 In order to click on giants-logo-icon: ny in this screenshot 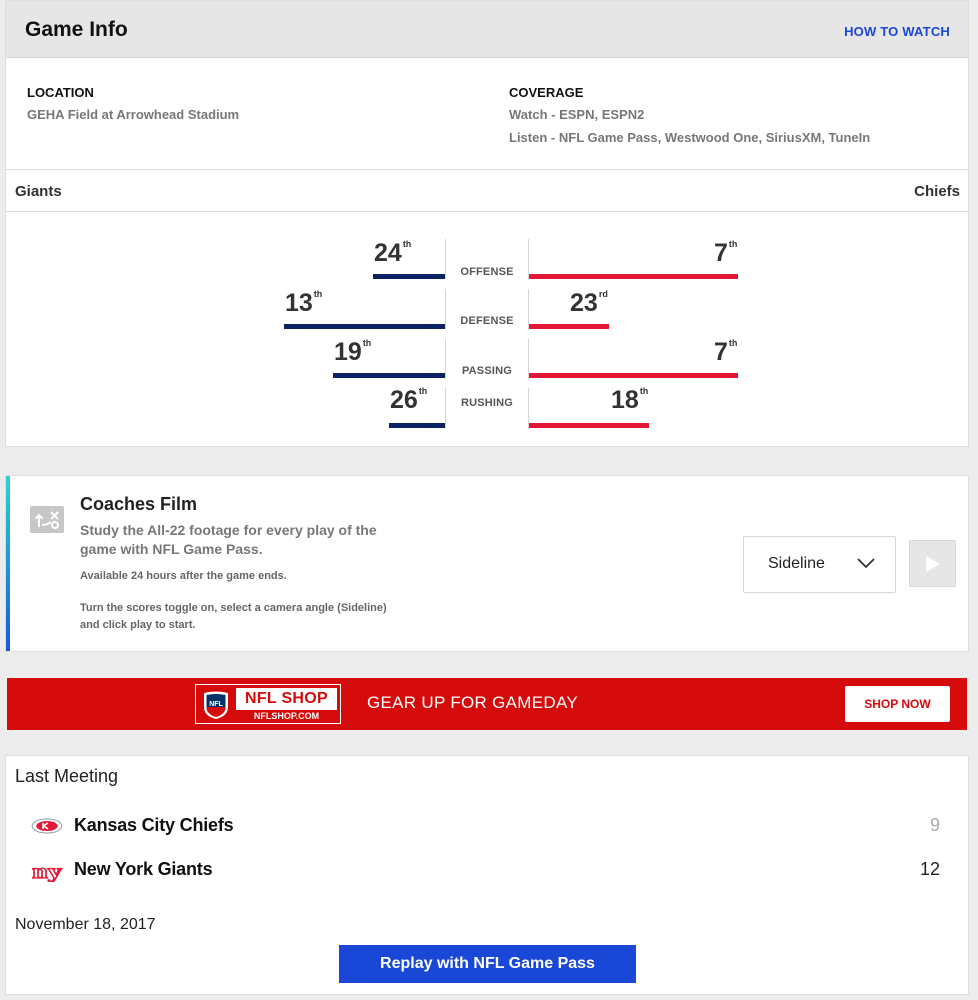, I will do `click(46, 871)`.